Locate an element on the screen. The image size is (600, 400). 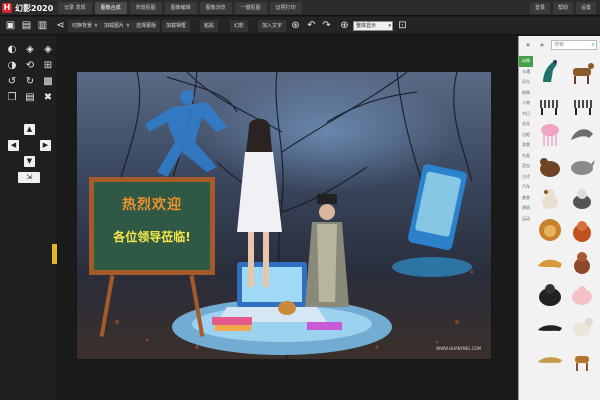
menu-oneclick: 一键抠图 is located at coordinates (250, 8).